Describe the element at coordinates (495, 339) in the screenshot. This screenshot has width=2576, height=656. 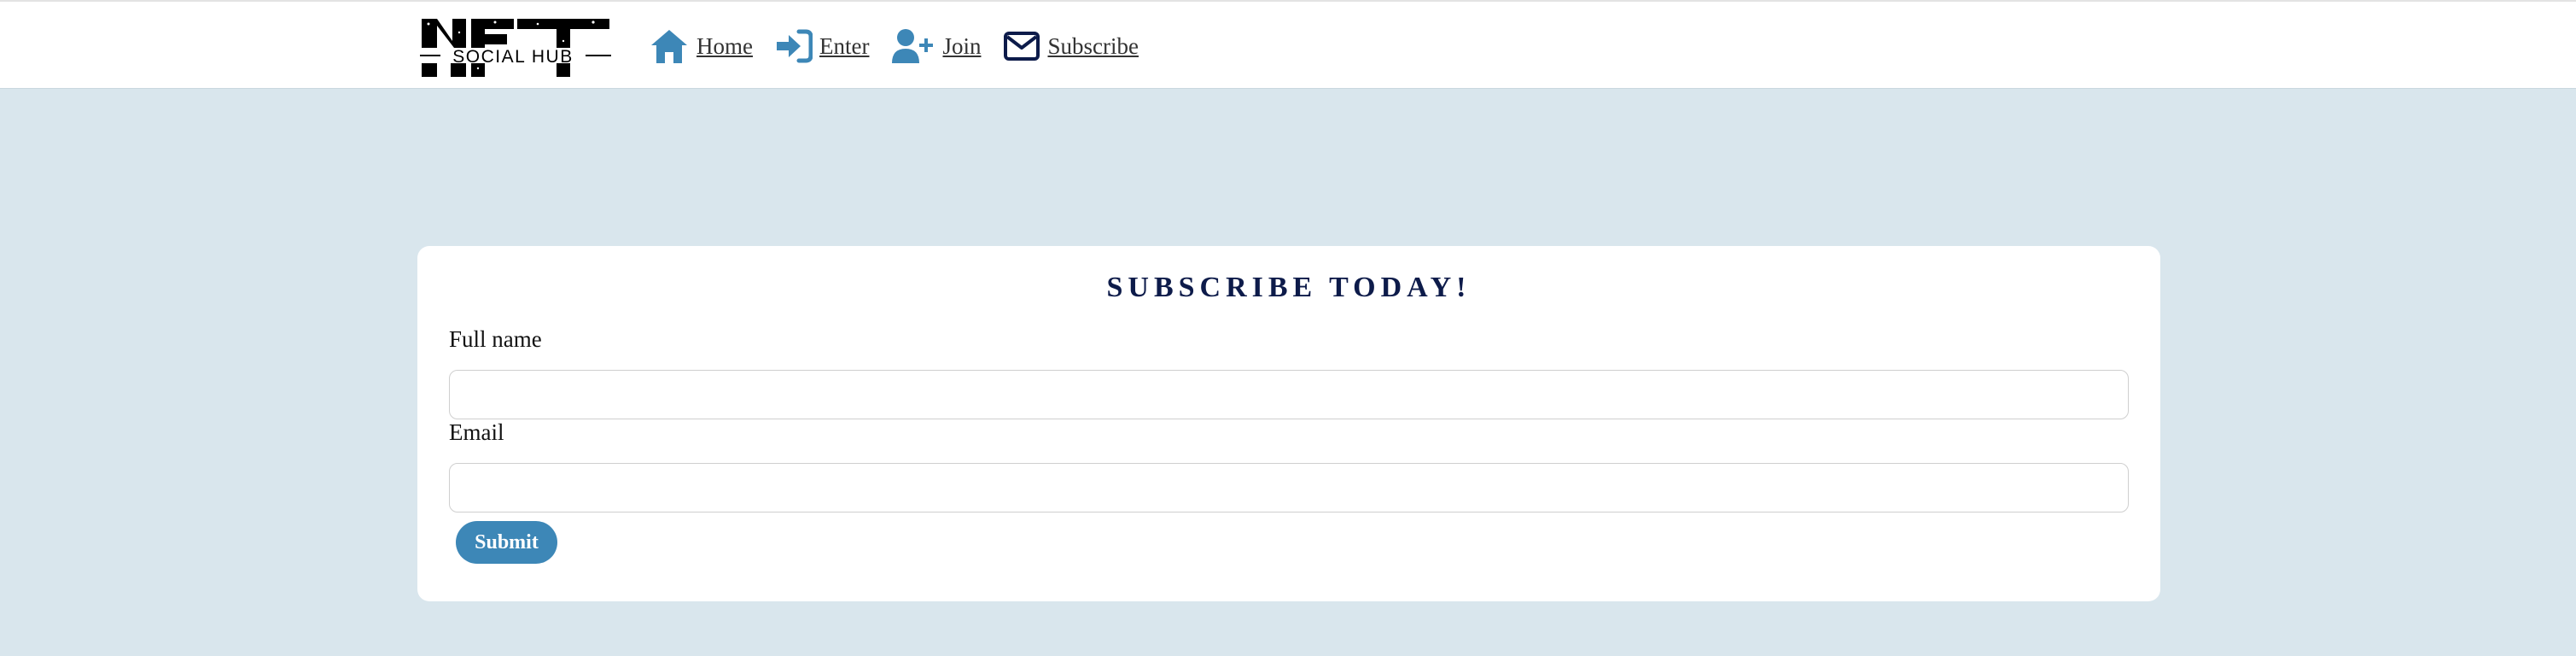
I see `full-name-label: Full name` at that location.